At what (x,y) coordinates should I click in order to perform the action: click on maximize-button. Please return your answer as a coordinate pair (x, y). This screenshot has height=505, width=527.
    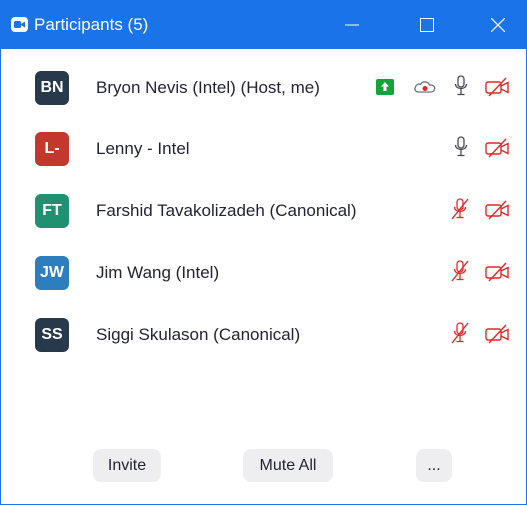
    Looking at the image, I should click on (427, 25).